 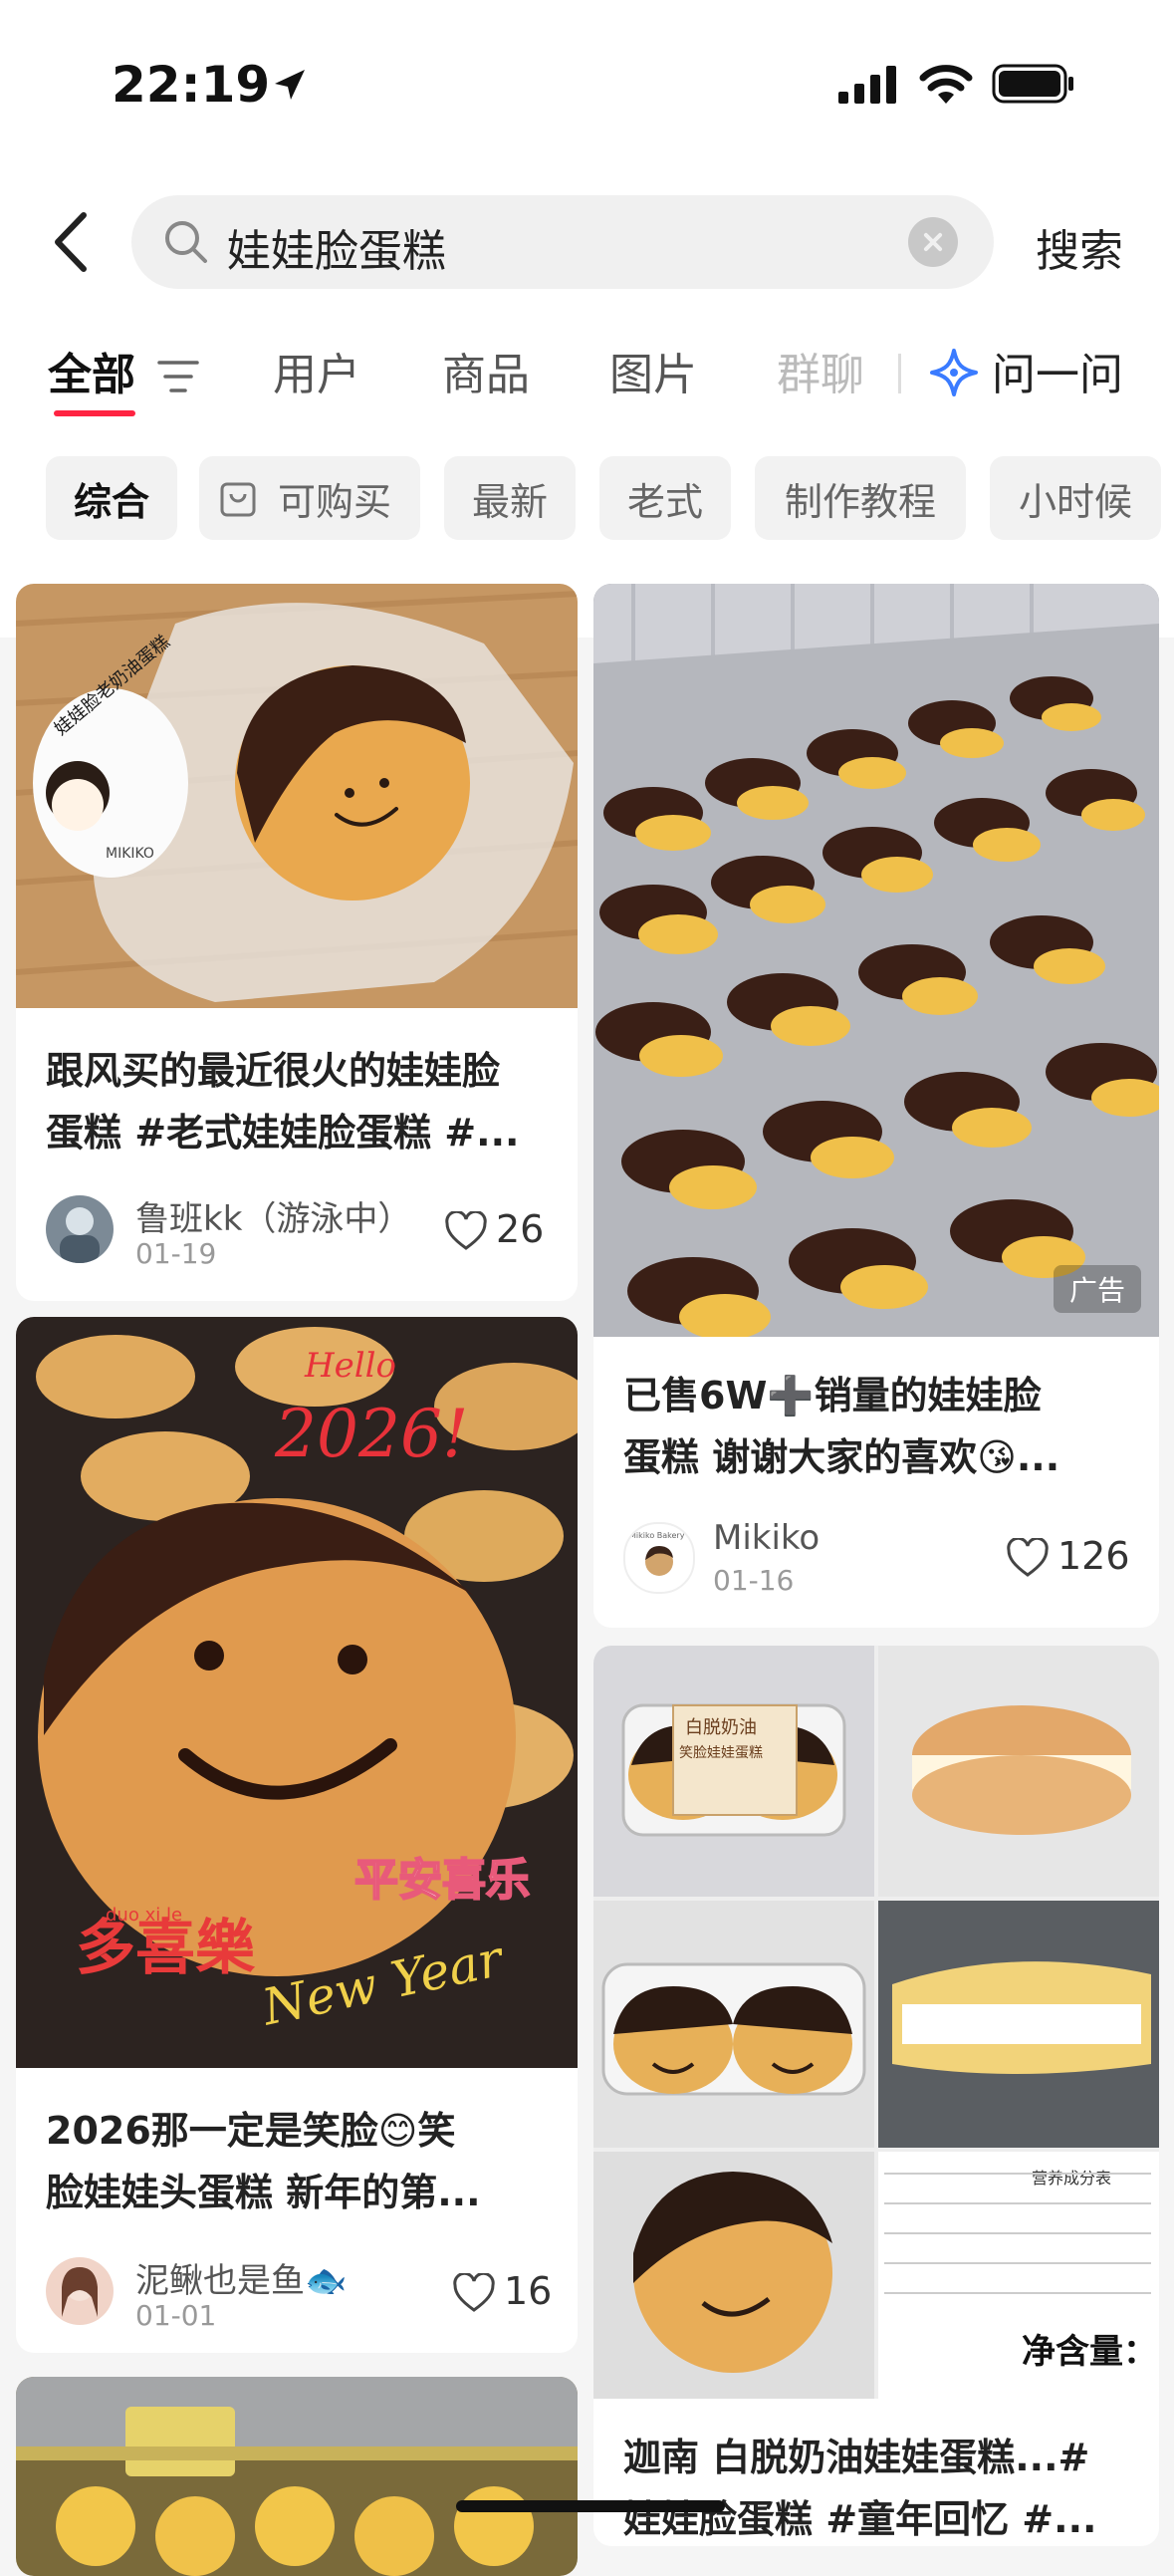 I want to click on status-bar: 22:19, so click(x=587, y=74).